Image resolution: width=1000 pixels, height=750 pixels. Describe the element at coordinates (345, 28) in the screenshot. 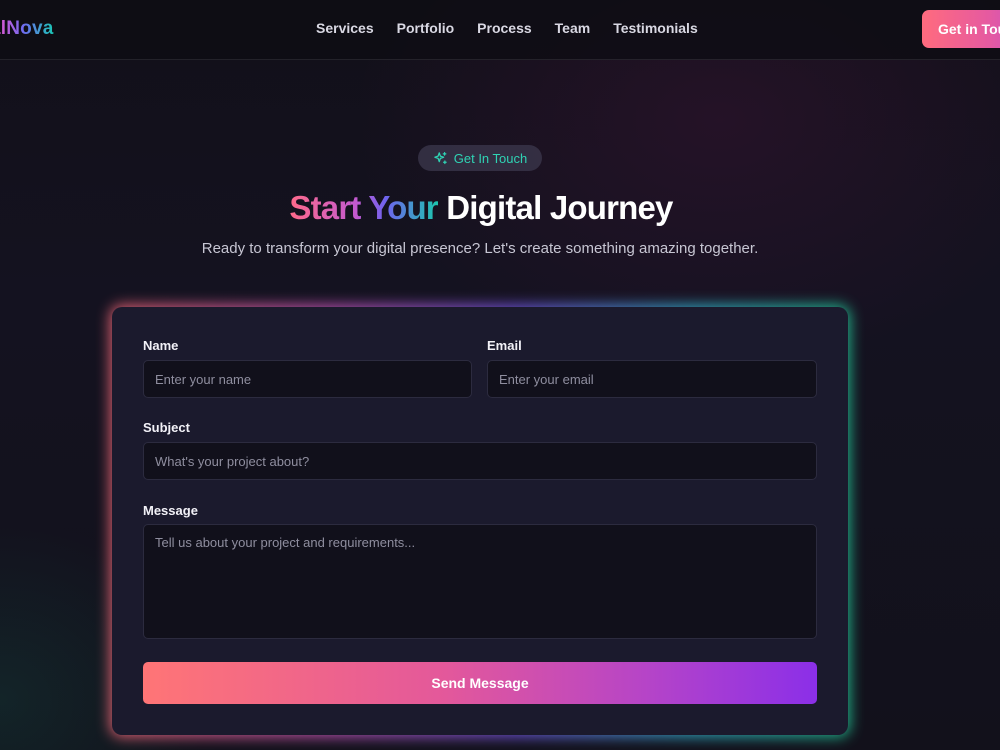

I see `nav-link-services: Services` at that location.